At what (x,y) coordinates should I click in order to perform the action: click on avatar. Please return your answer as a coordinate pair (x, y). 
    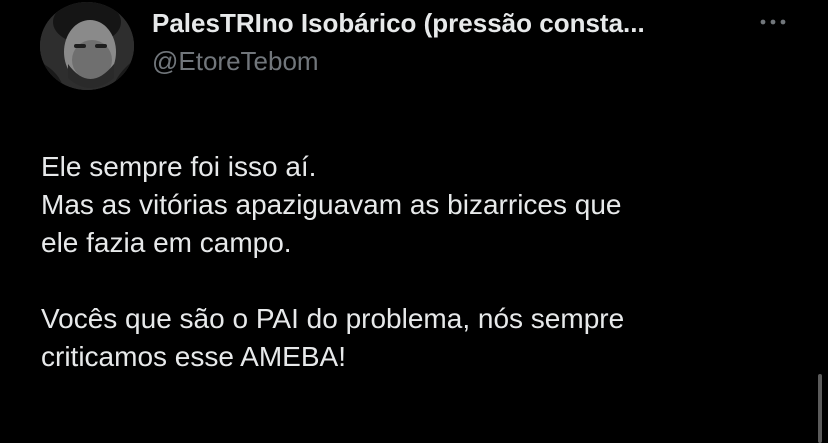
    Looking at the image, I should click on (87, 46).